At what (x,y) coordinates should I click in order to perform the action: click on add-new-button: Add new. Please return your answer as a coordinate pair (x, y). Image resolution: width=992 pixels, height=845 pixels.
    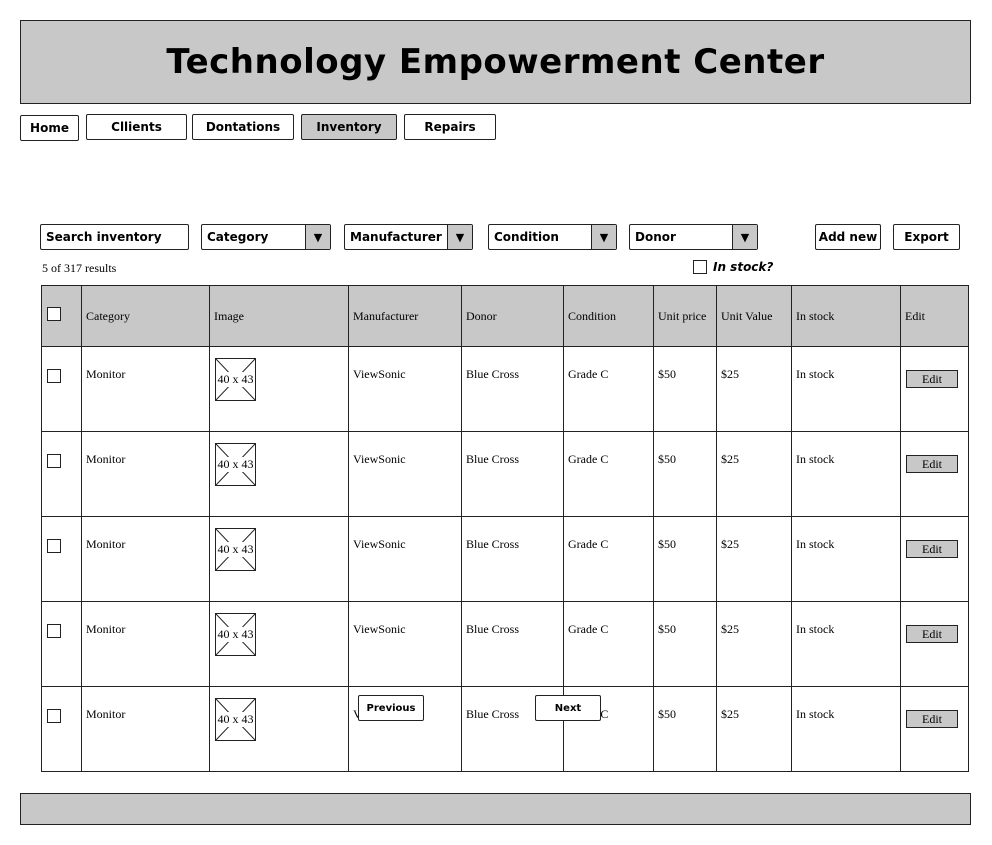
    Looking at the image, I should click on (848, 237).